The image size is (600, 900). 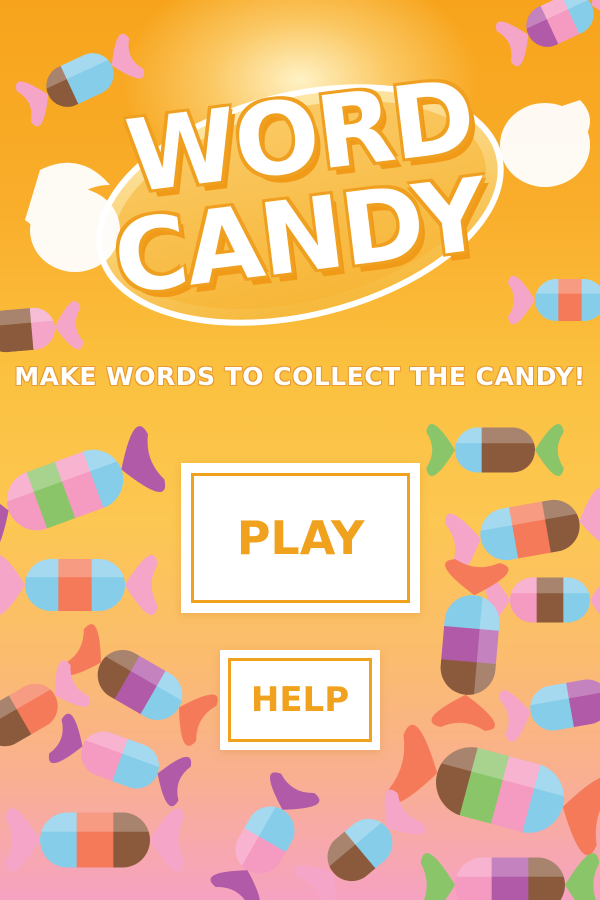 I want to click on help-button-label: HELP, so click(x=300, y=700).